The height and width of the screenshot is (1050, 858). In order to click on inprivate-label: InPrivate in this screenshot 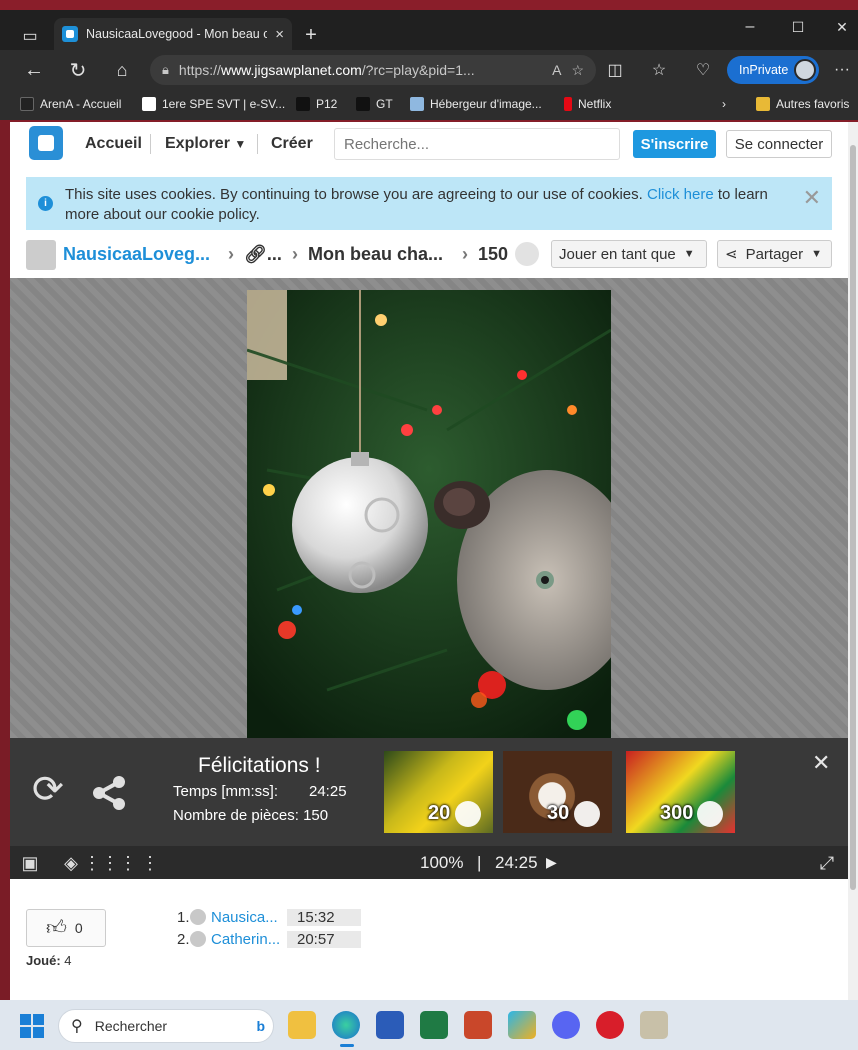, I will do `click(764, 70)`.